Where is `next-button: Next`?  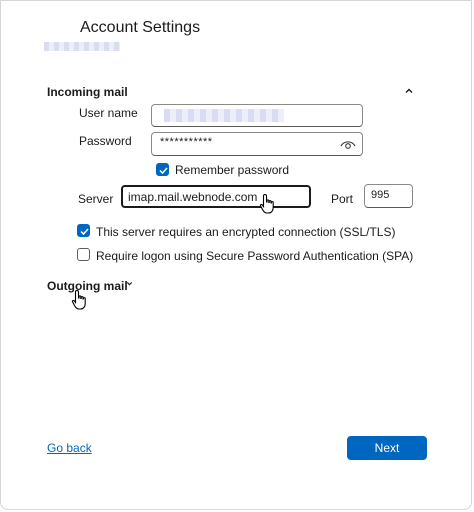
next-button: Next is located at coordinates (387, 448).